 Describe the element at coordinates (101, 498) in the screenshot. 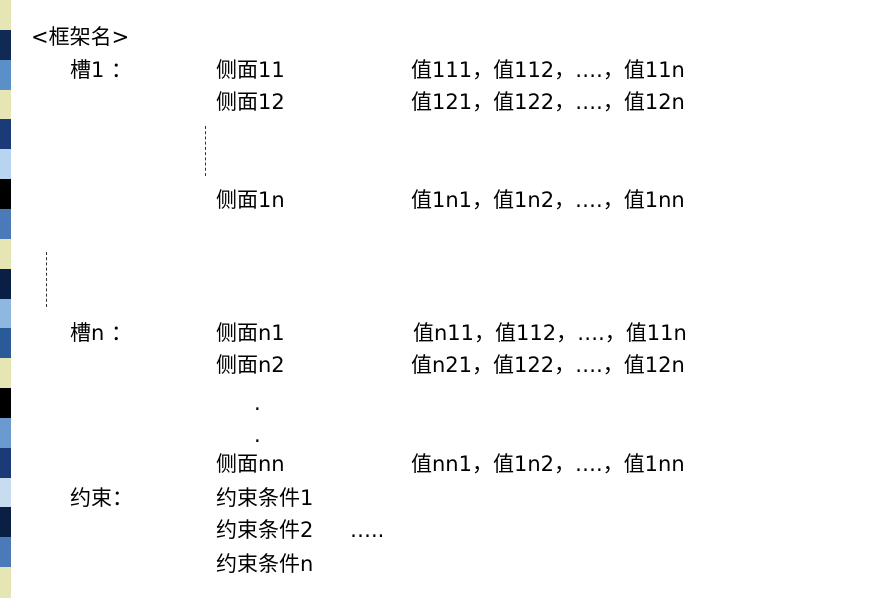

I see `constraints-label: 约束：` at that location.